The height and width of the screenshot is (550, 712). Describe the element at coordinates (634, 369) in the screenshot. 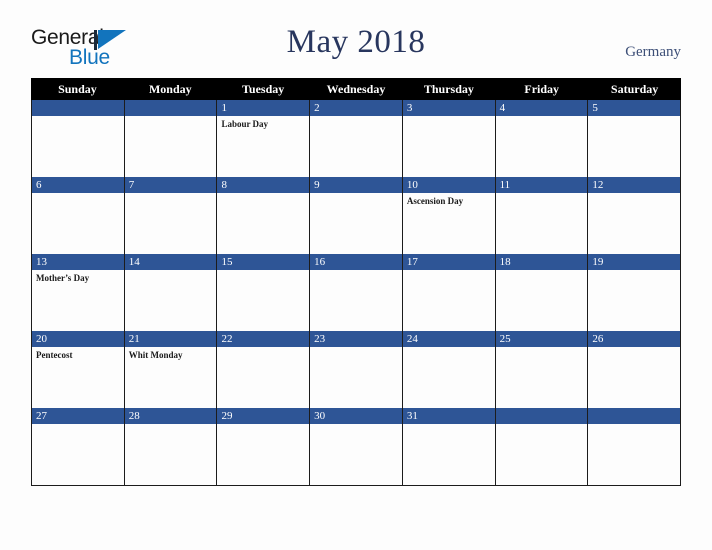

I see `calendar-day-cell: 26` at that location.